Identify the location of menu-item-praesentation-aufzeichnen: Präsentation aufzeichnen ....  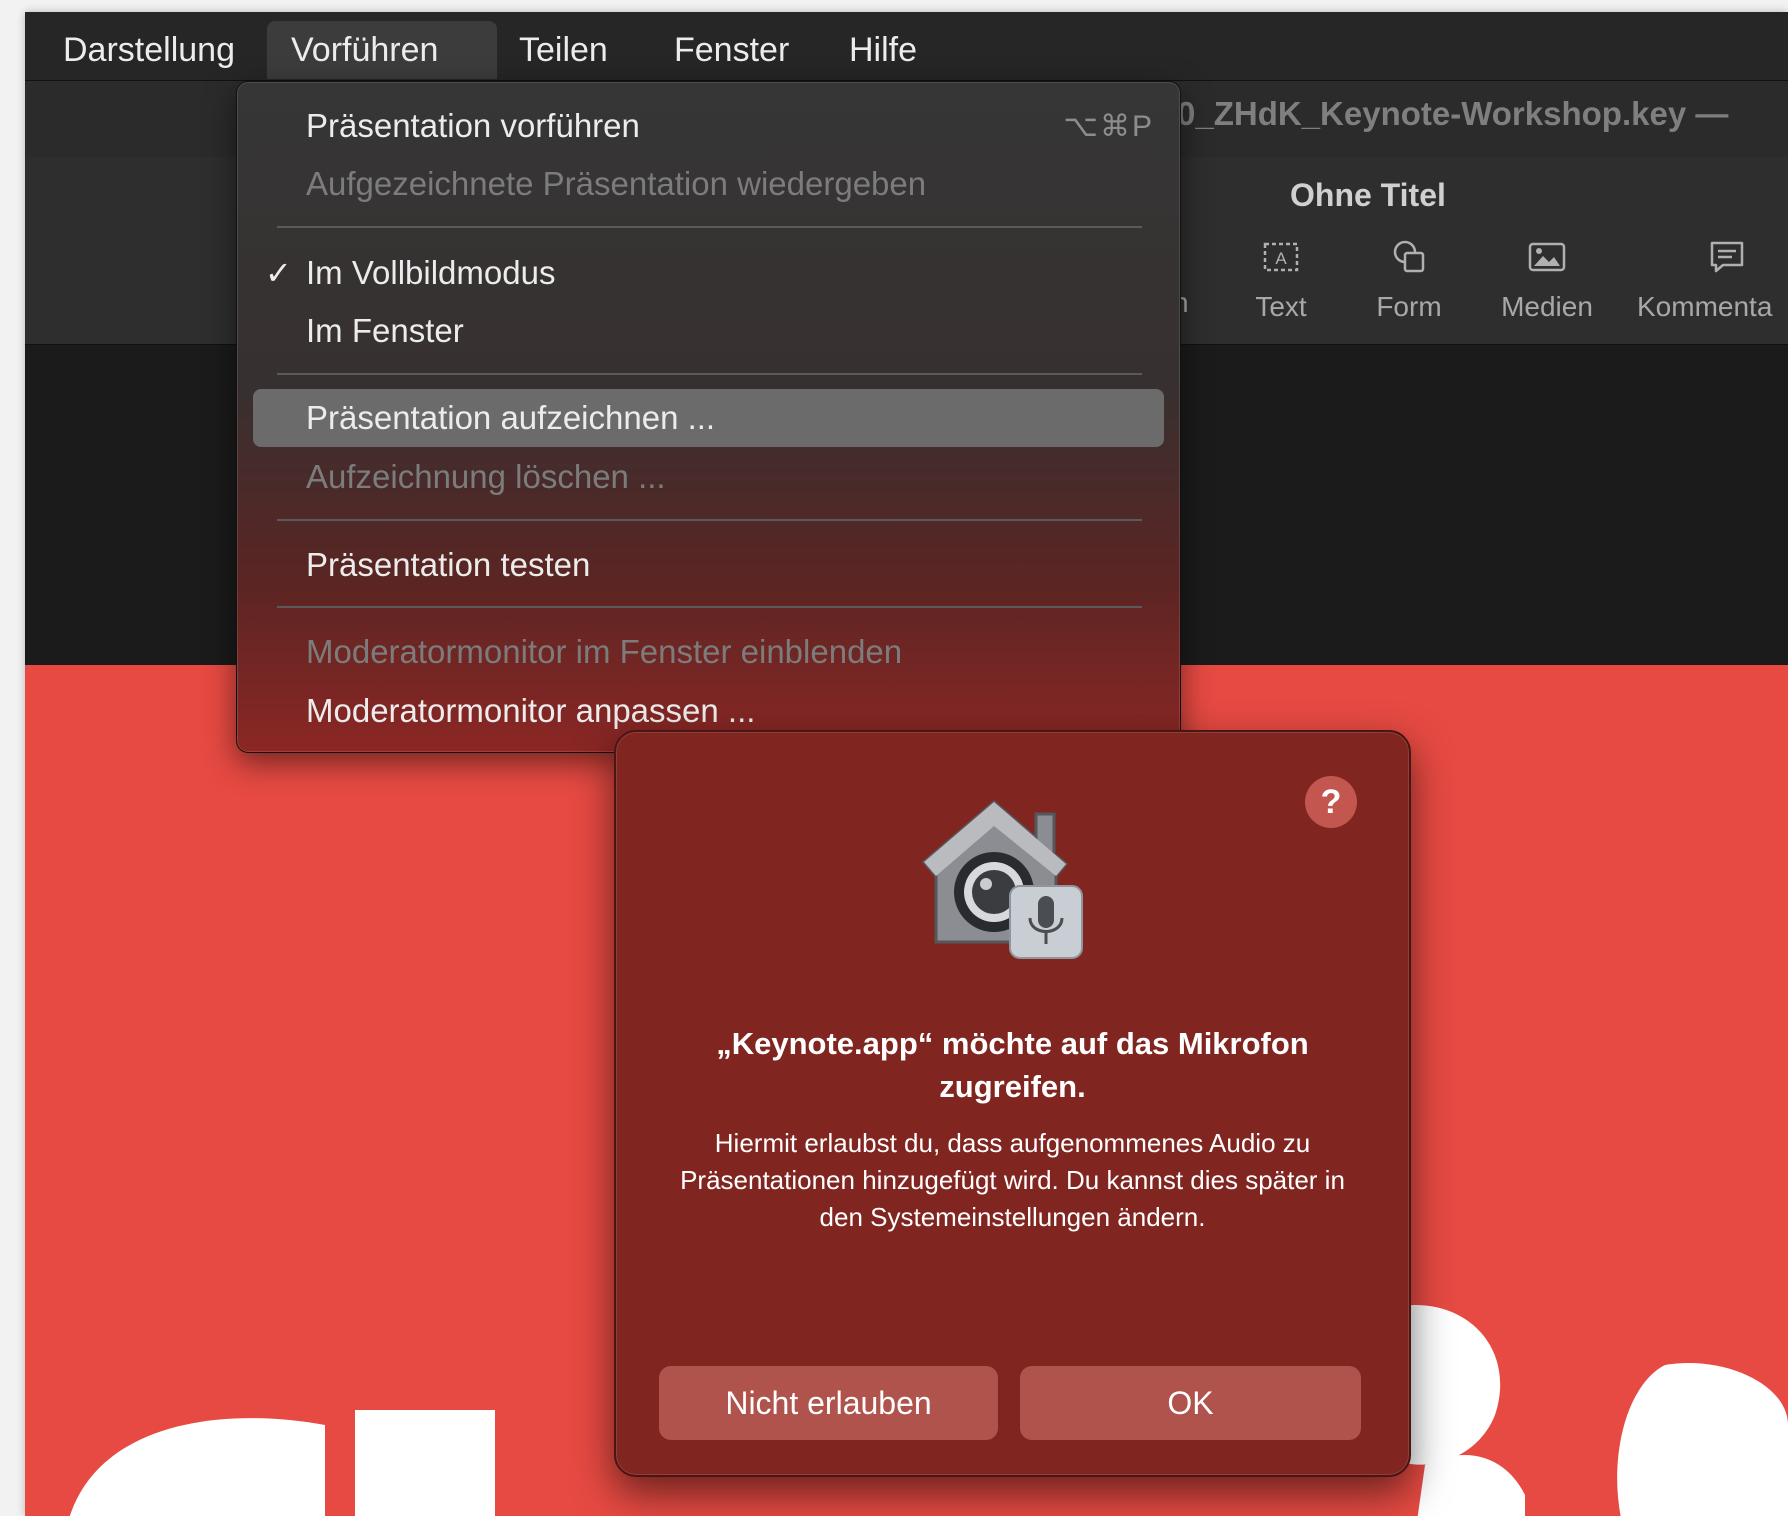
(708, 418).